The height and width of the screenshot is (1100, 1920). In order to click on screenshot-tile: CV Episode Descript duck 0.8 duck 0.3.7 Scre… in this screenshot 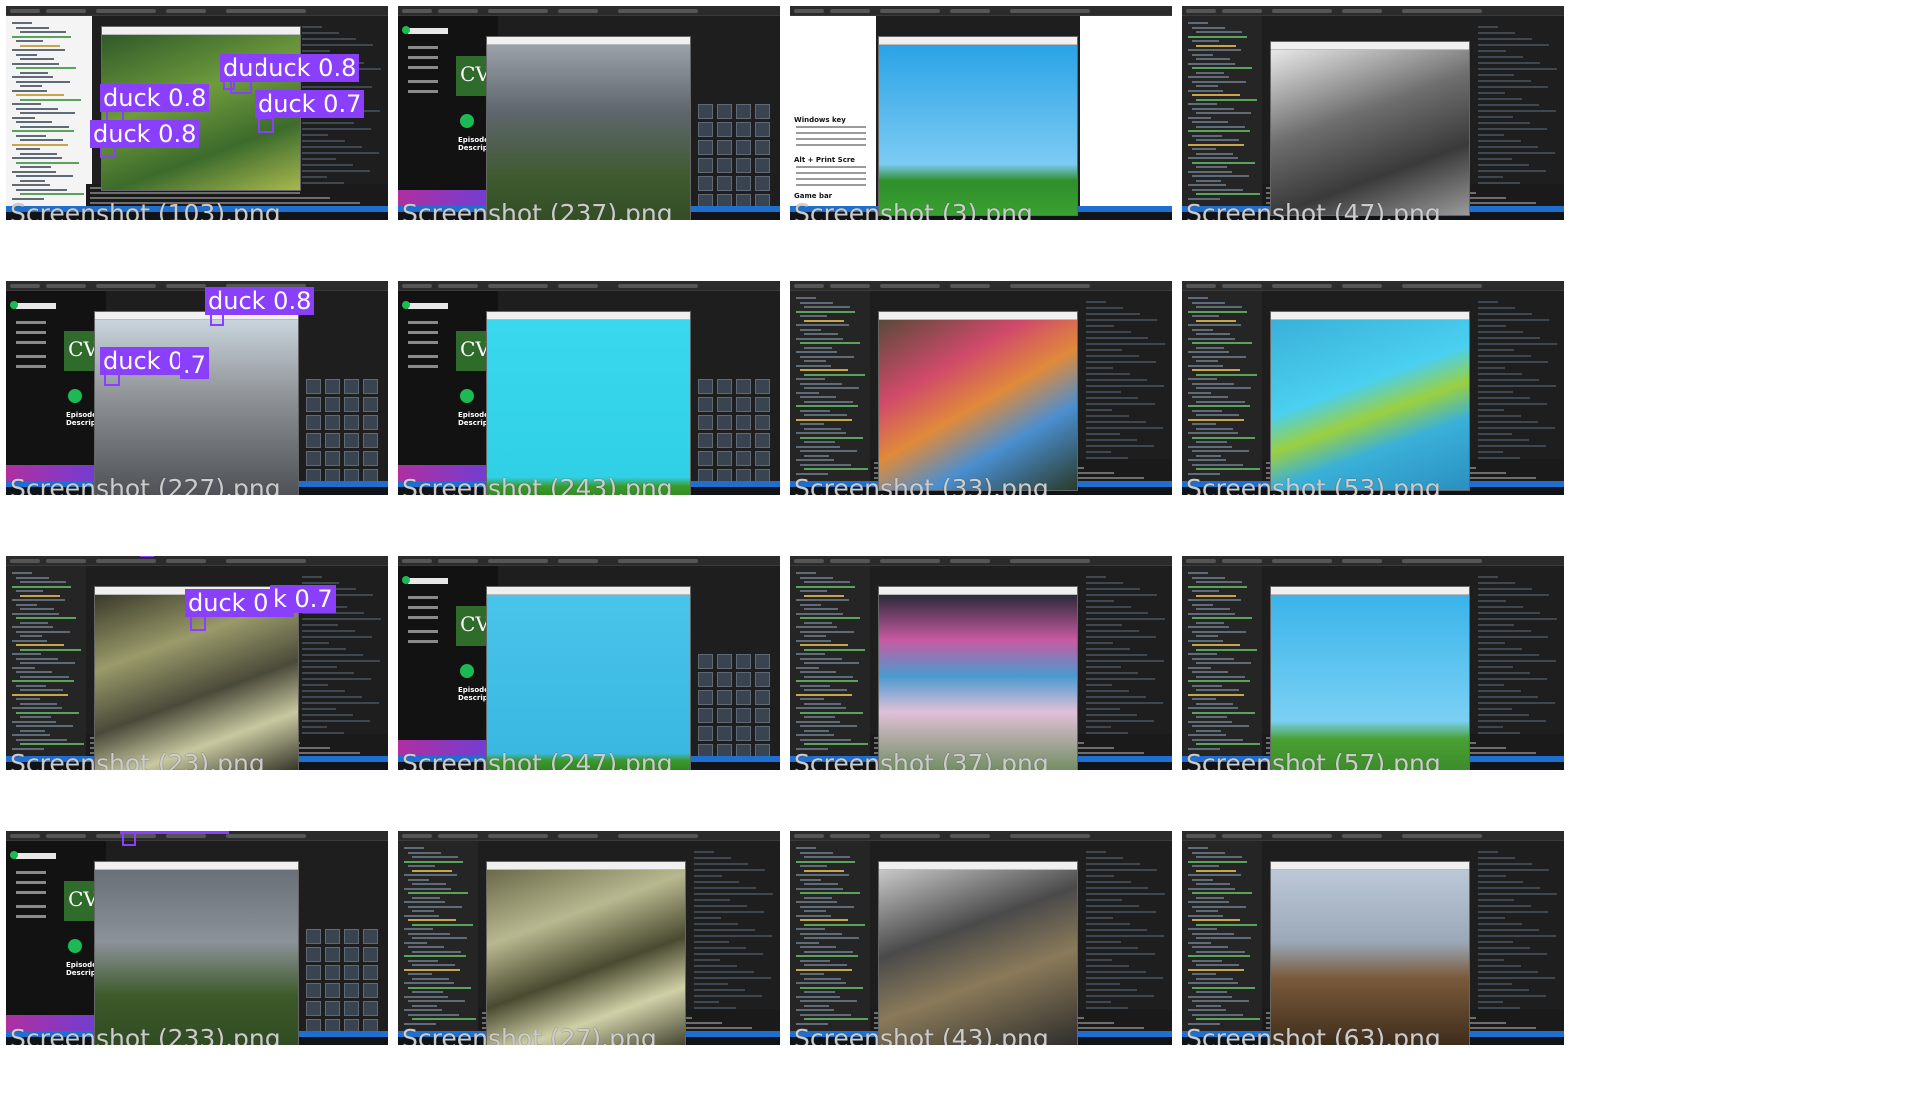, I will do `click(197, 388)`.